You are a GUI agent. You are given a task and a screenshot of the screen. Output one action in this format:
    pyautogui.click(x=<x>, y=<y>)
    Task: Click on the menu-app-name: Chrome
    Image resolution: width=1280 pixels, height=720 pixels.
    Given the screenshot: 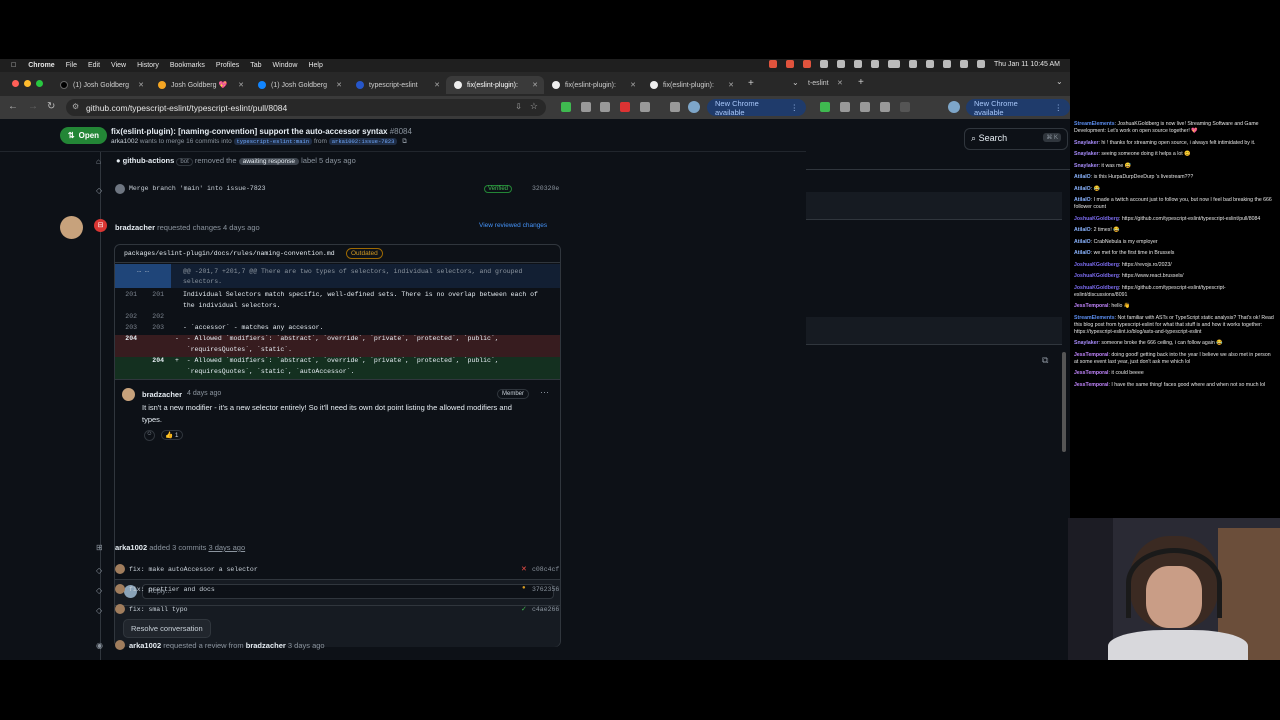 What is the action you would take?
    pyautogui.click(x=41, y=65)
    